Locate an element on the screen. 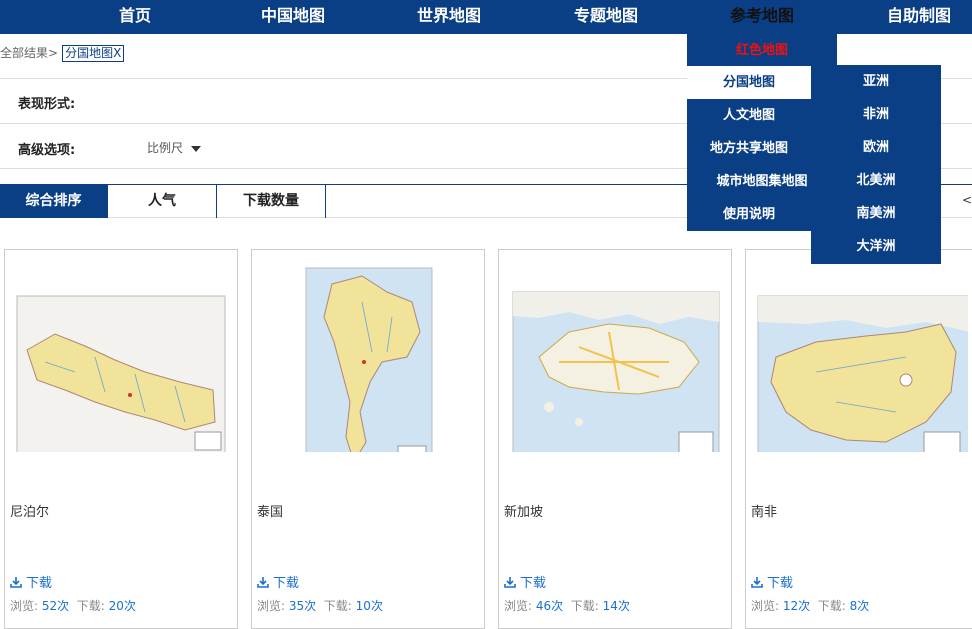  map-card: 尼泊尔 下载 浏览: 52次 下载: 20次 is located at coordinates (121, 439).